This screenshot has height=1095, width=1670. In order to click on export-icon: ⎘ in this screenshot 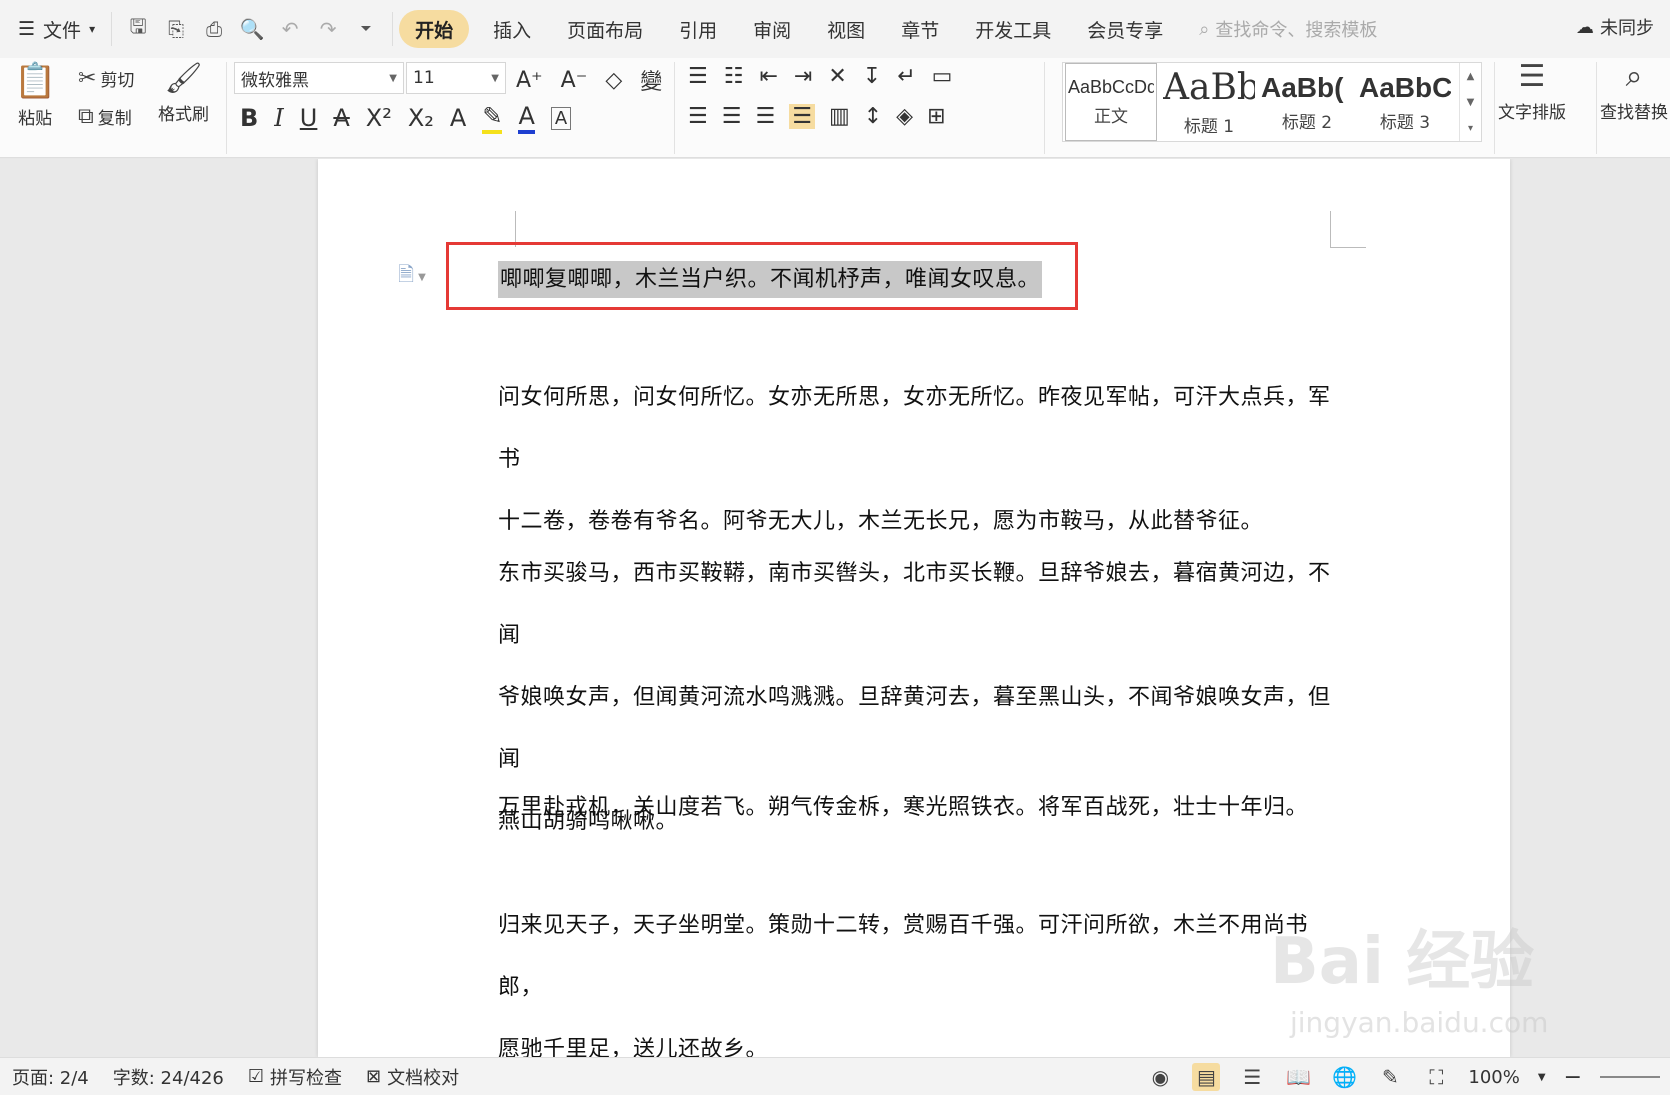, I will do `click(176, 29)`.